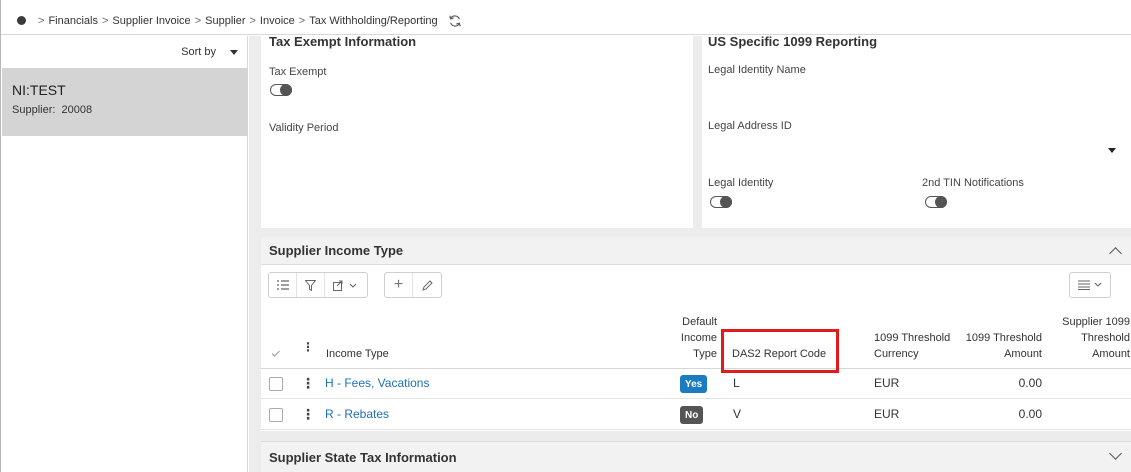 This screenshot has width=1131, height=472. Describe the element at coordinates (1112, 150) in the screenshot. I see `legal-address-dropdown-icon` at that location.